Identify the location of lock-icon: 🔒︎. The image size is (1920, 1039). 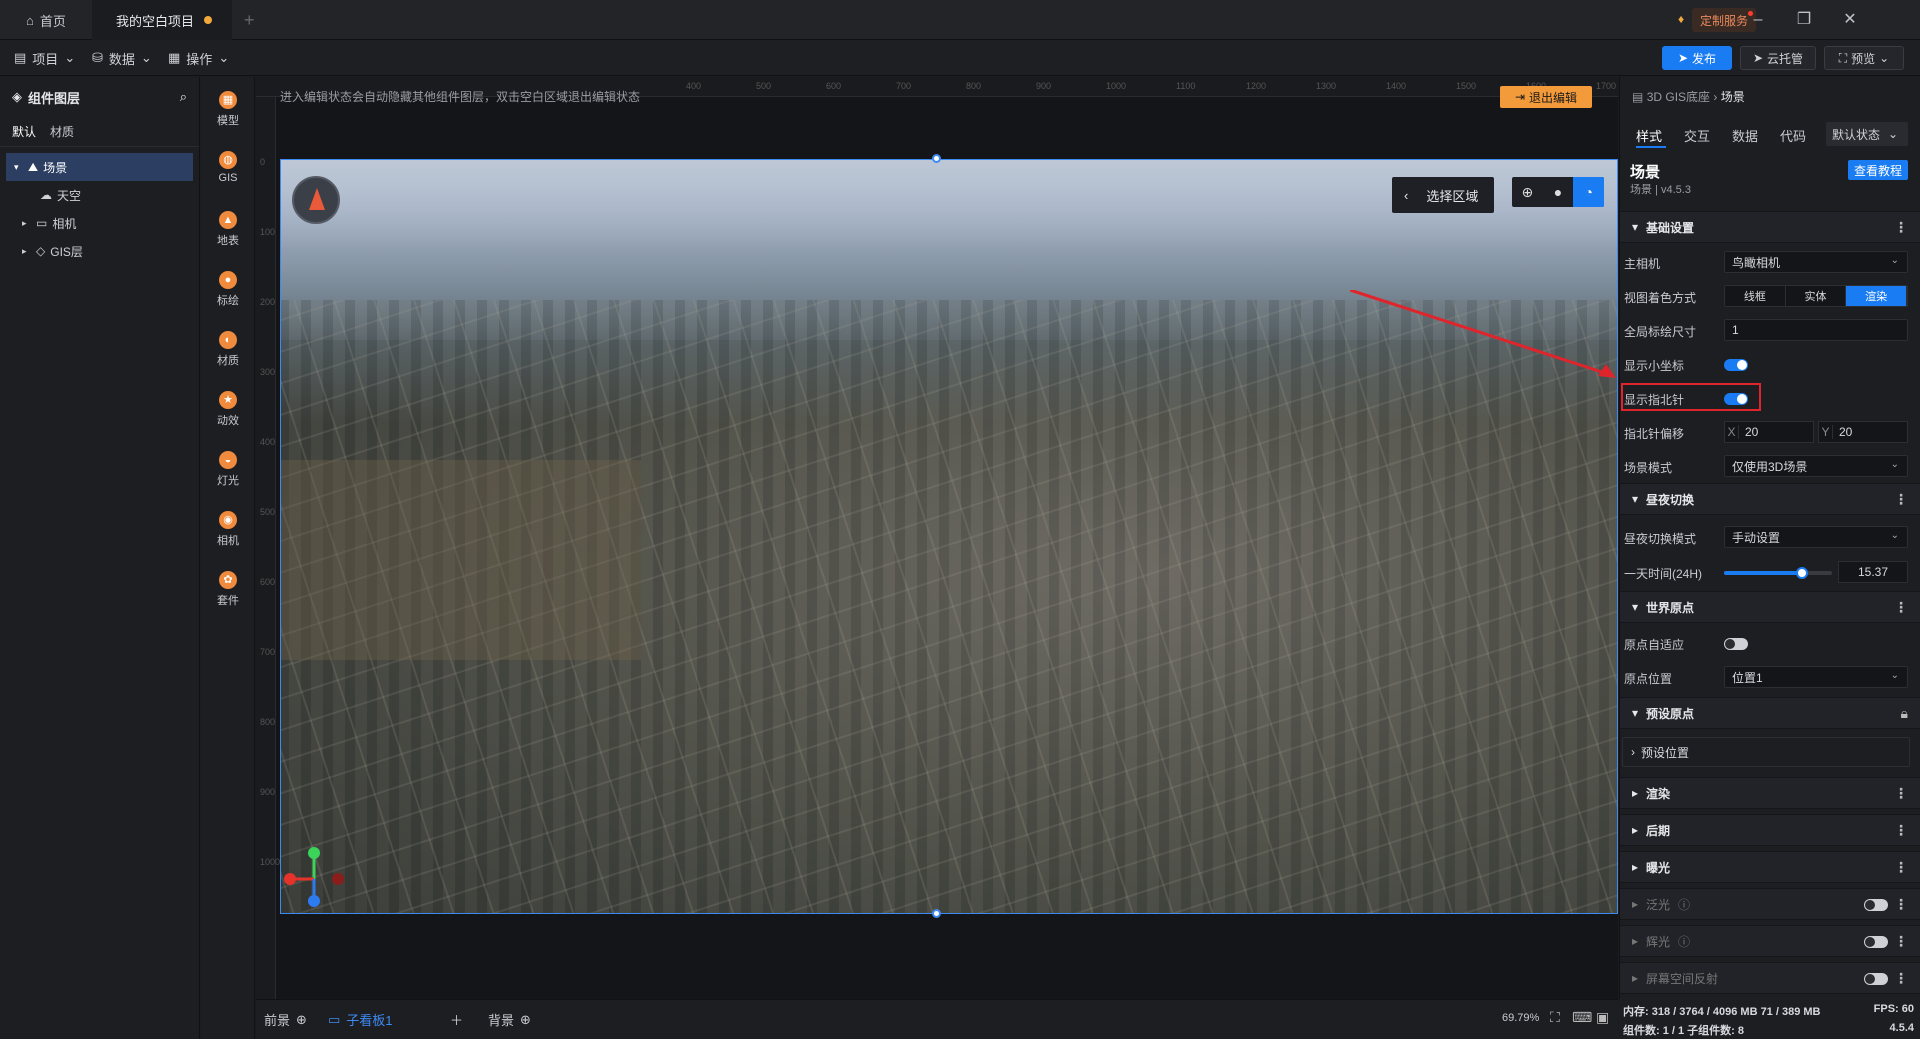
(1904, 713).